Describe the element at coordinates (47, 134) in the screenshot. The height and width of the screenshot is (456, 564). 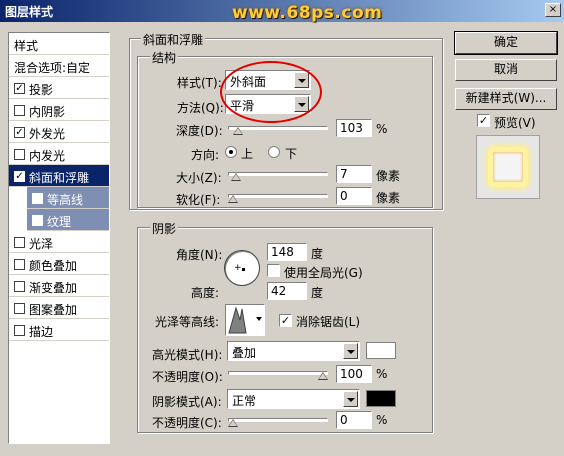
I see `list-item-label: 外发光` at that location.